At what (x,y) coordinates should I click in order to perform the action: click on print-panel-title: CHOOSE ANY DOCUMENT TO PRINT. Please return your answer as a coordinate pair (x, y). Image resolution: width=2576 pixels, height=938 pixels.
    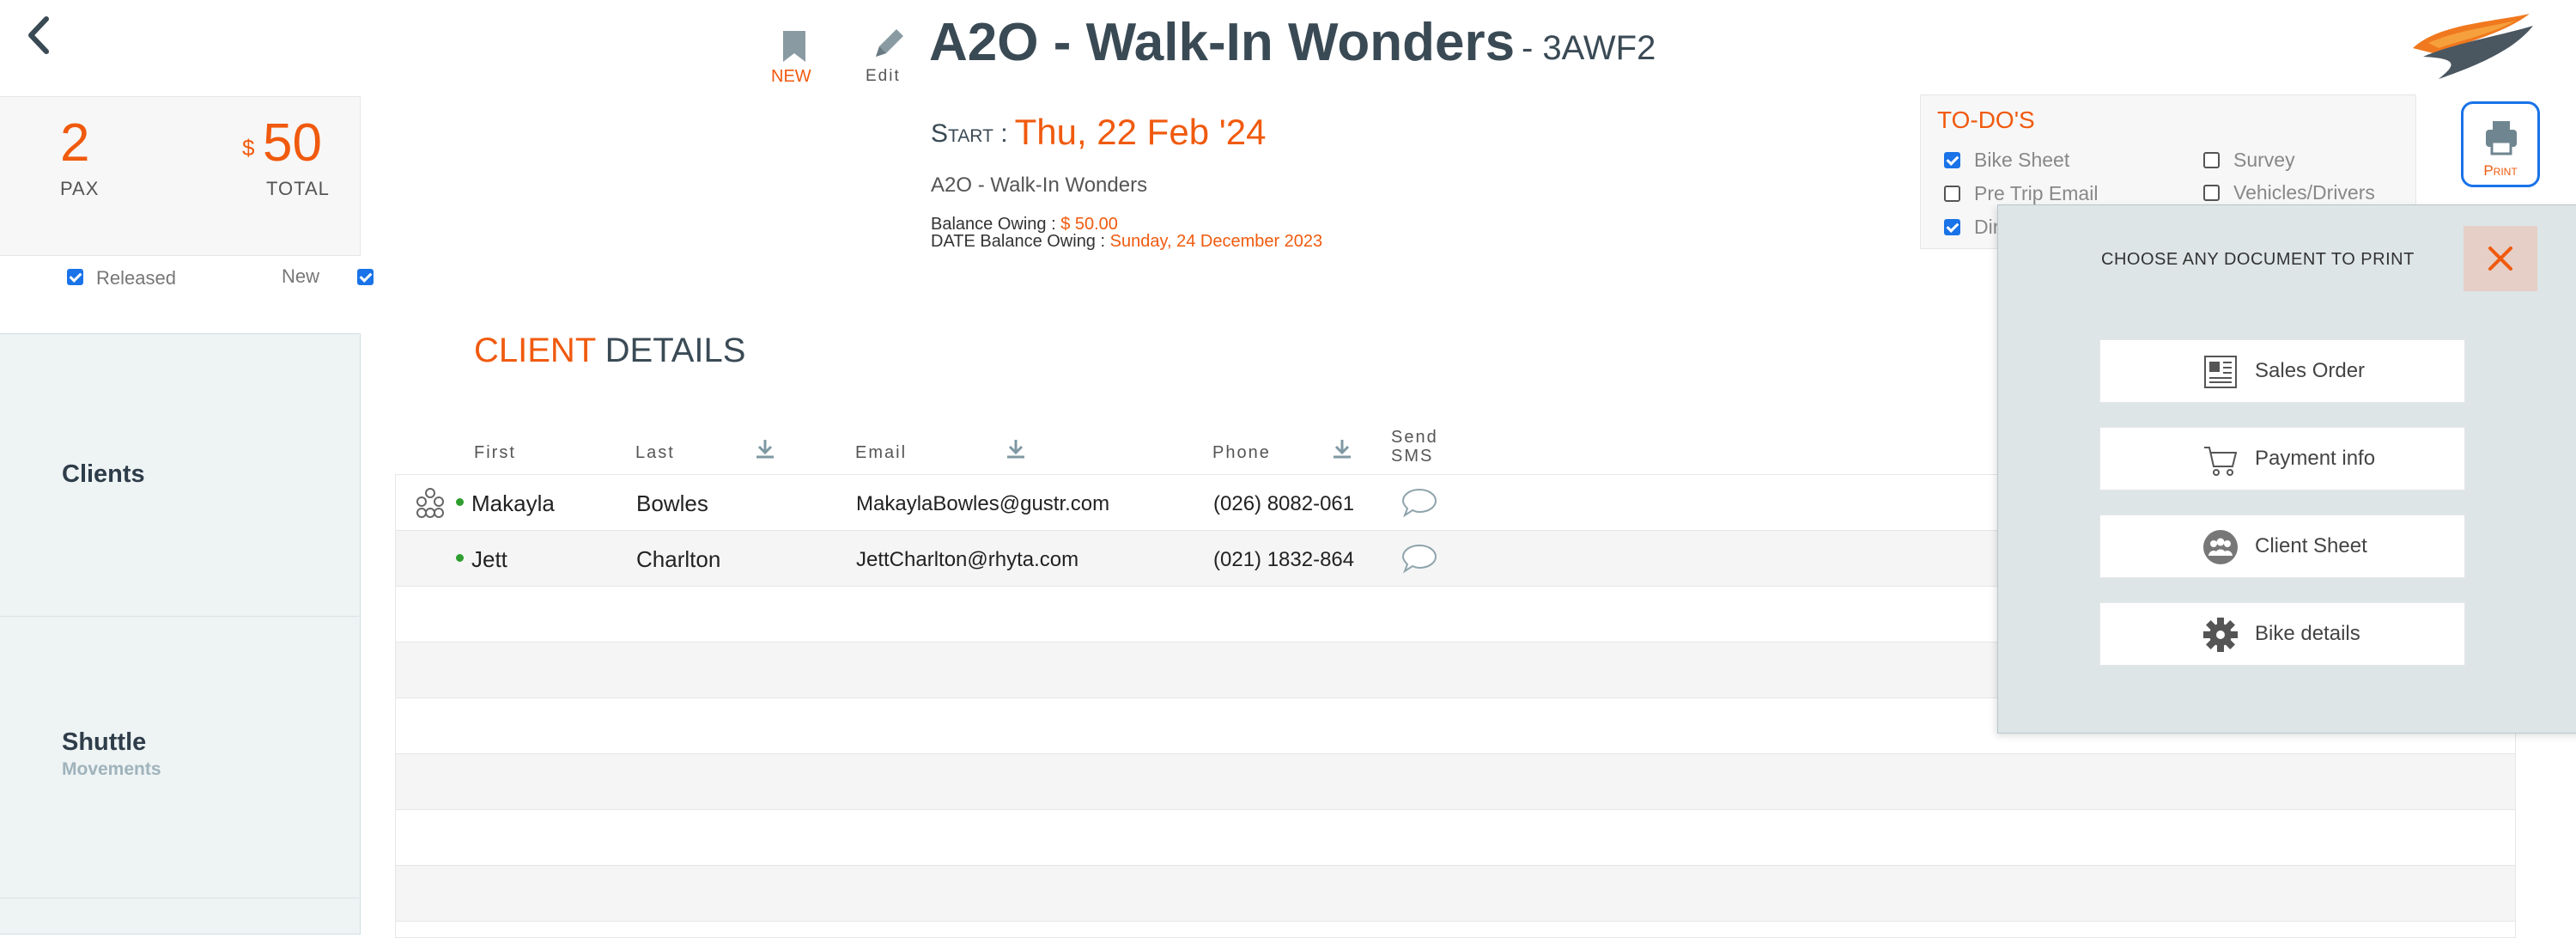
    Looking at the image, I should click on (2258, 259).